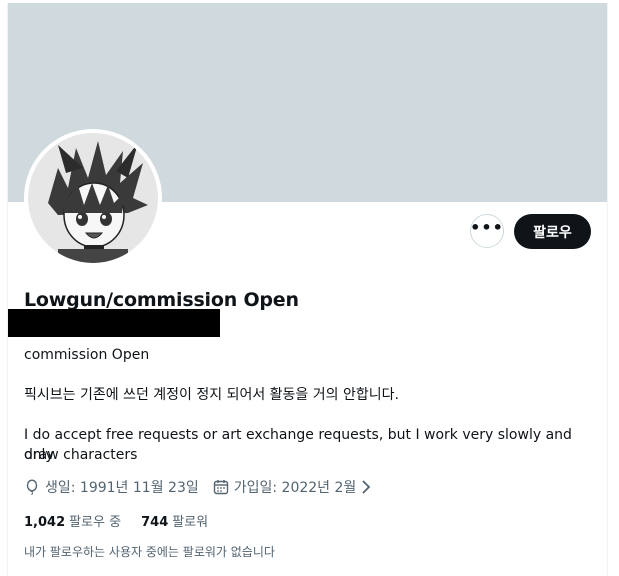 The image size is (619, 576). Describe the element at coordinates (149, 552) in the screenshot. I see `mutual-followers-note: 내가 팔로우하는 사용자 중에는 팔로워가 없습니다` at that location.